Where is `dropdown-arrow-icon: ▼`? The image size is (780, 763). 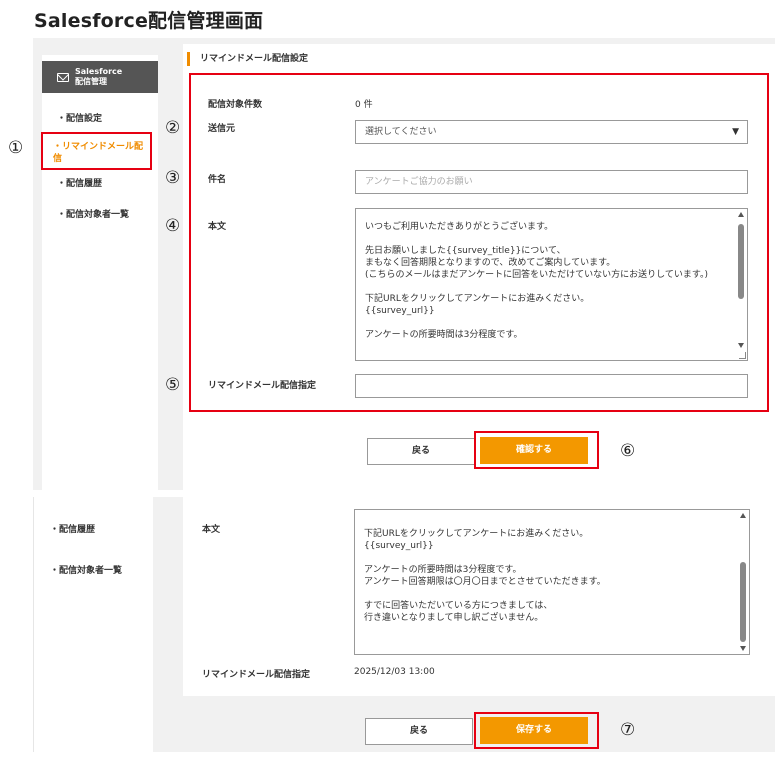 dropdown-arrow-icon: ▼ is located at coordinates (735, 132).